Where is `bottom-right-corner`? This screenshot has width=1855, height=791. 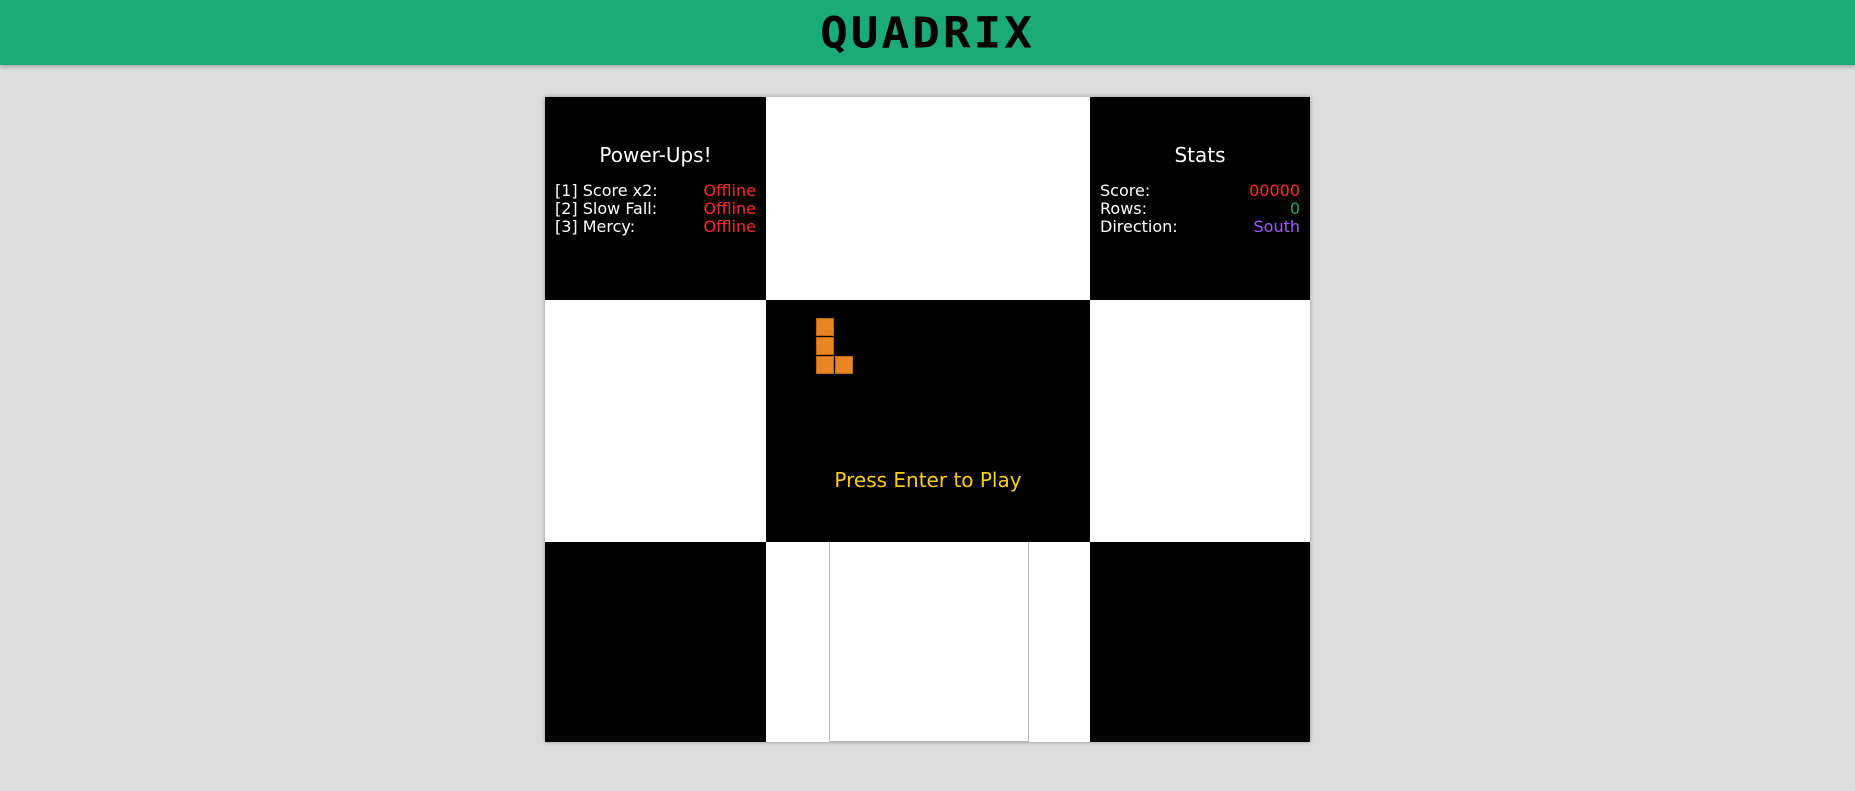 bottom-right-corner is located at coordinates (1200, 642).